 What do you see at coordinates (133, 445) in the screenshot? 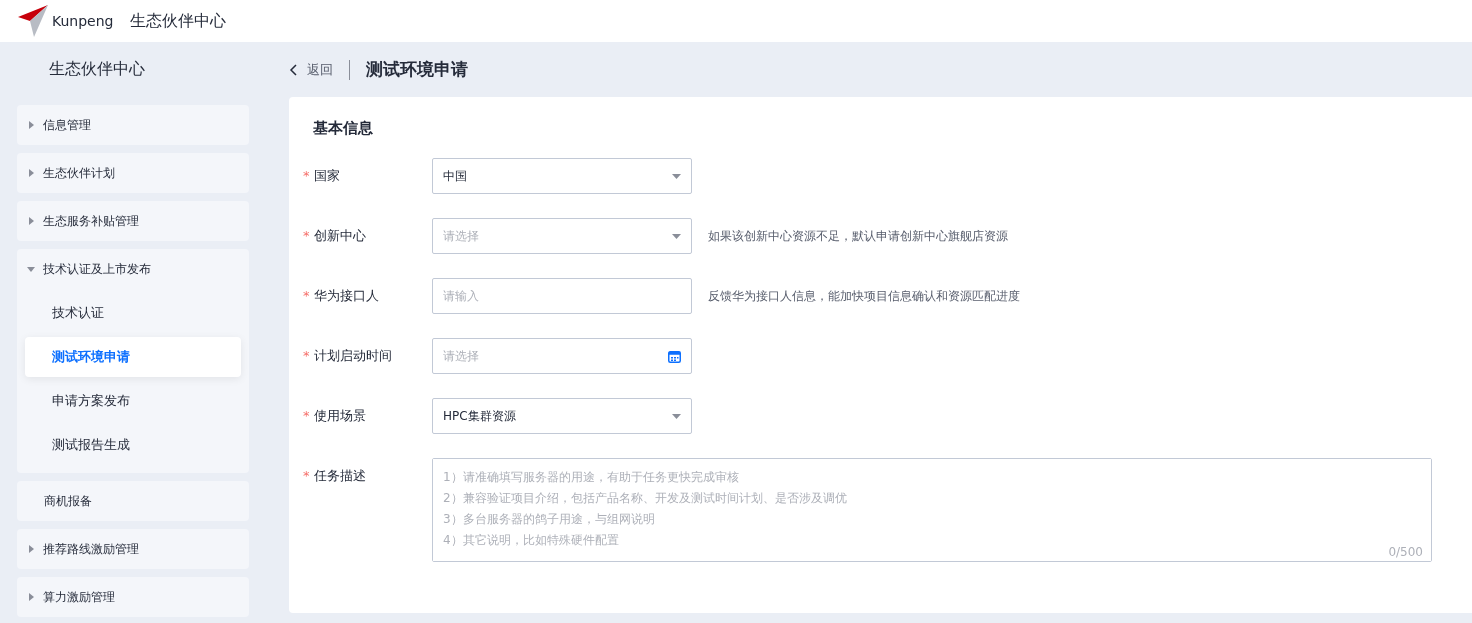
I see `submenu-item: 测试报告生成` at bounding box center [133, 445].